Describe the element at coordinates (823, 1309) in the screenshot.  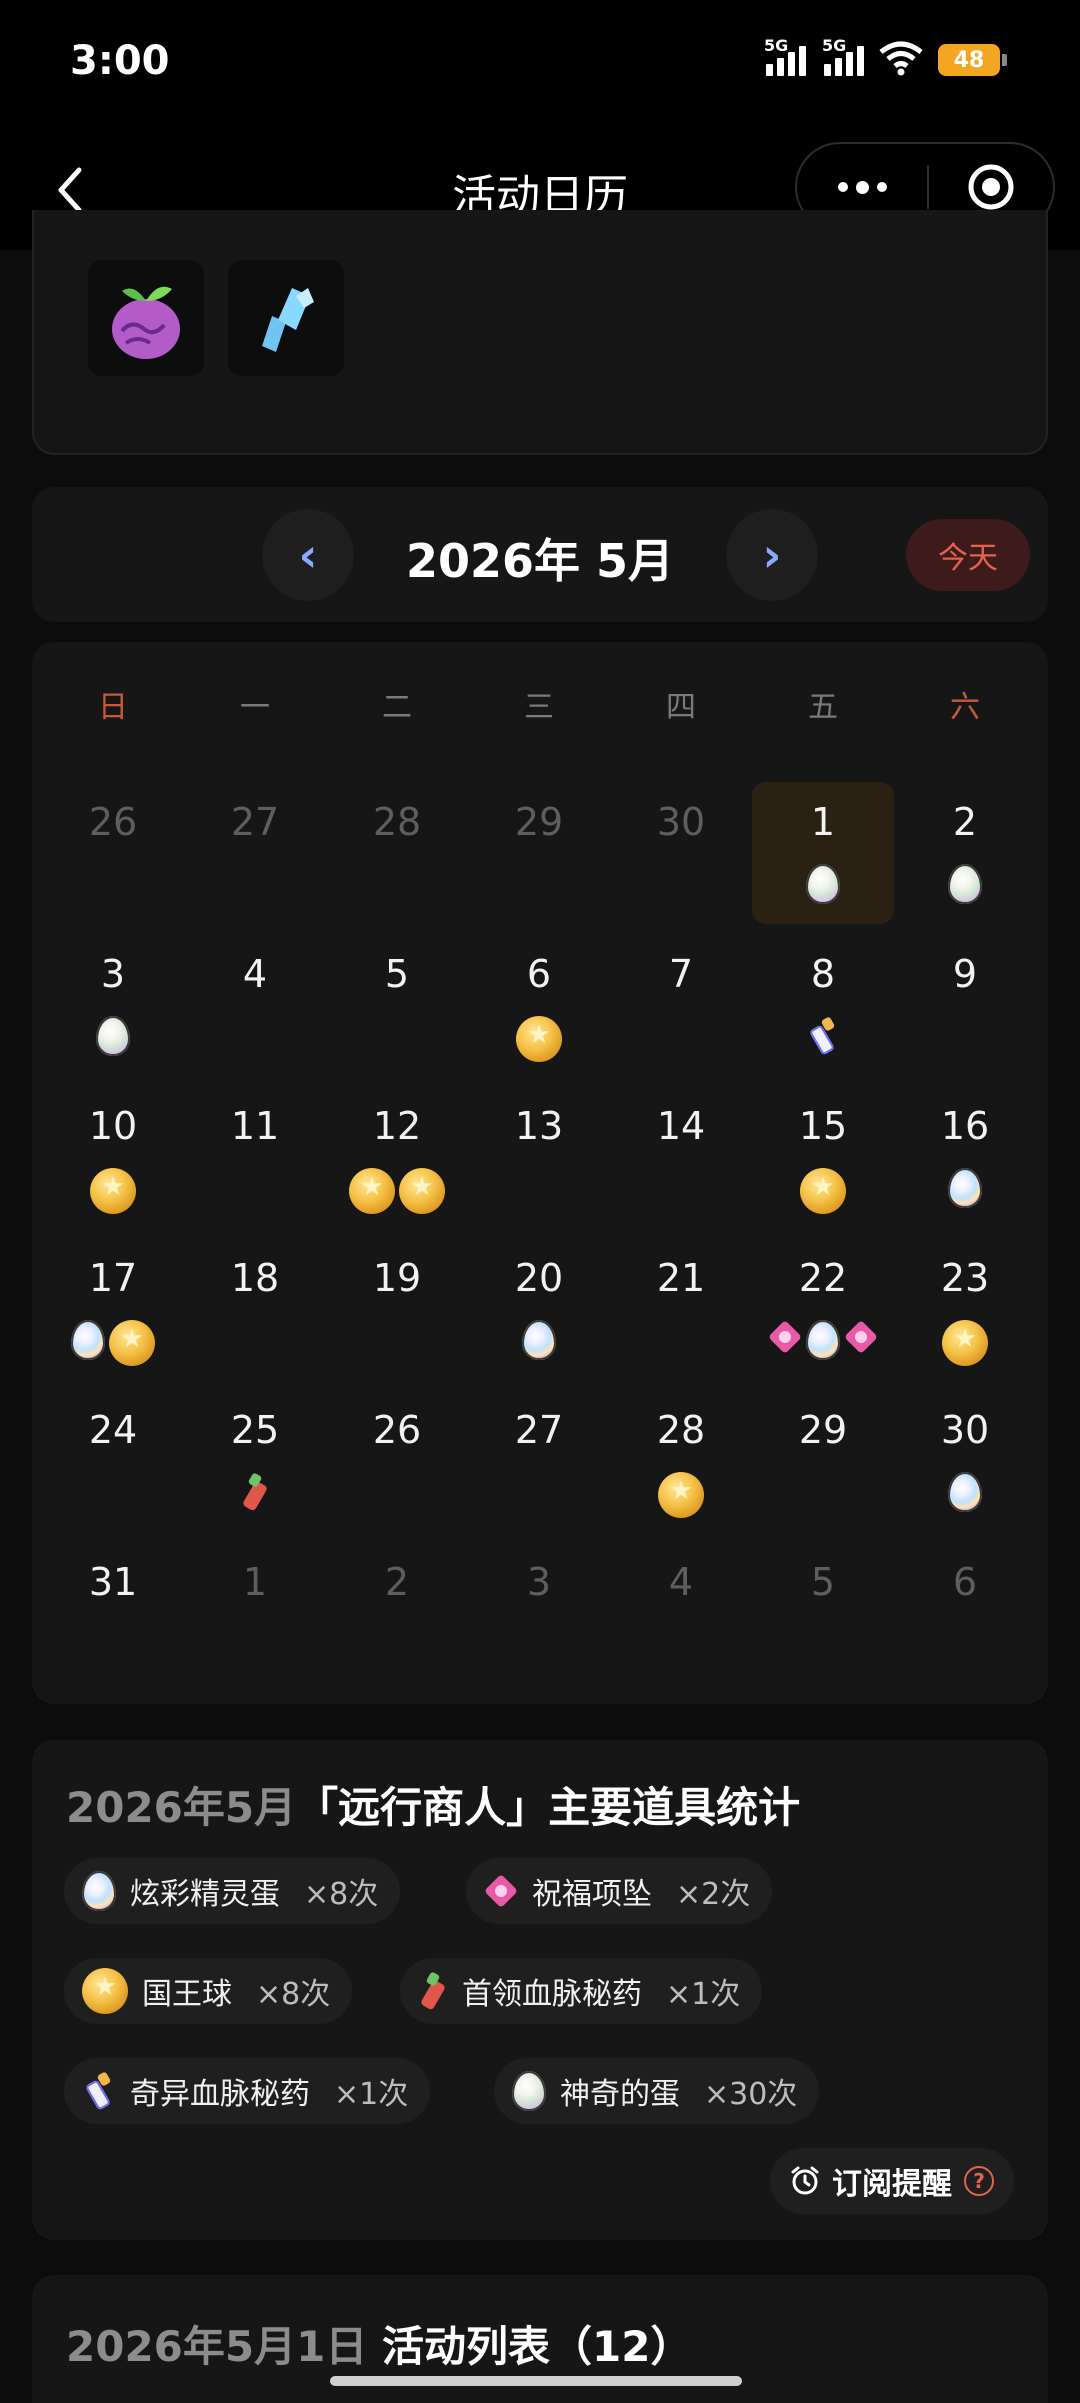
I see `calendar-day: 22` at that location.